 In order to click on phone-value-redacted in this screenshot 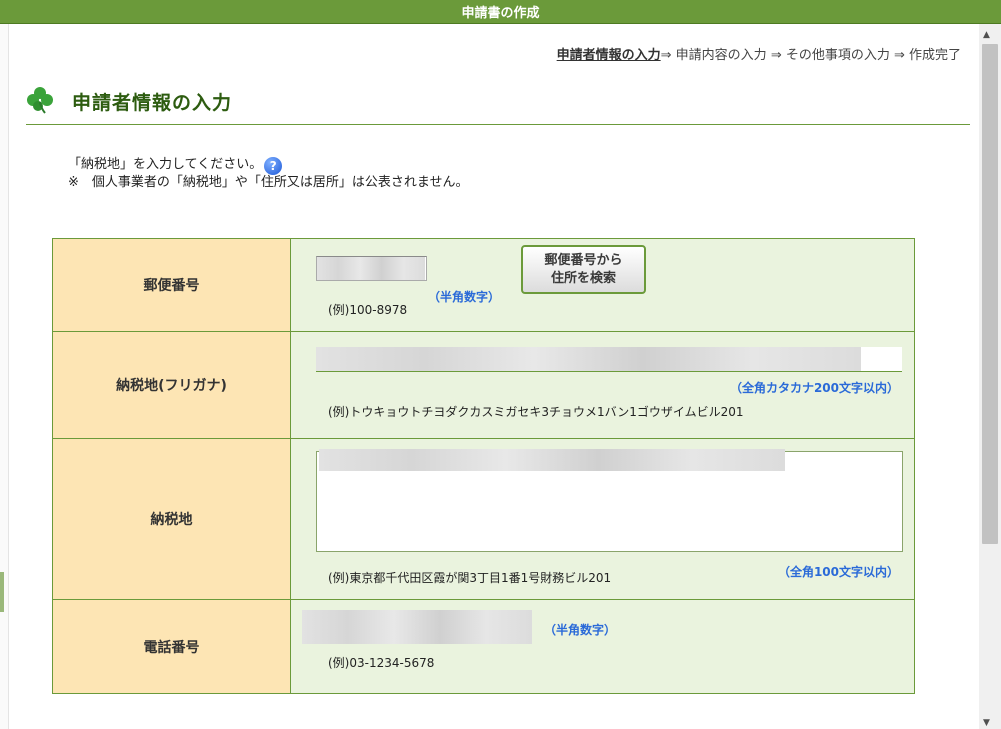, I will do `click(417, 627)`.